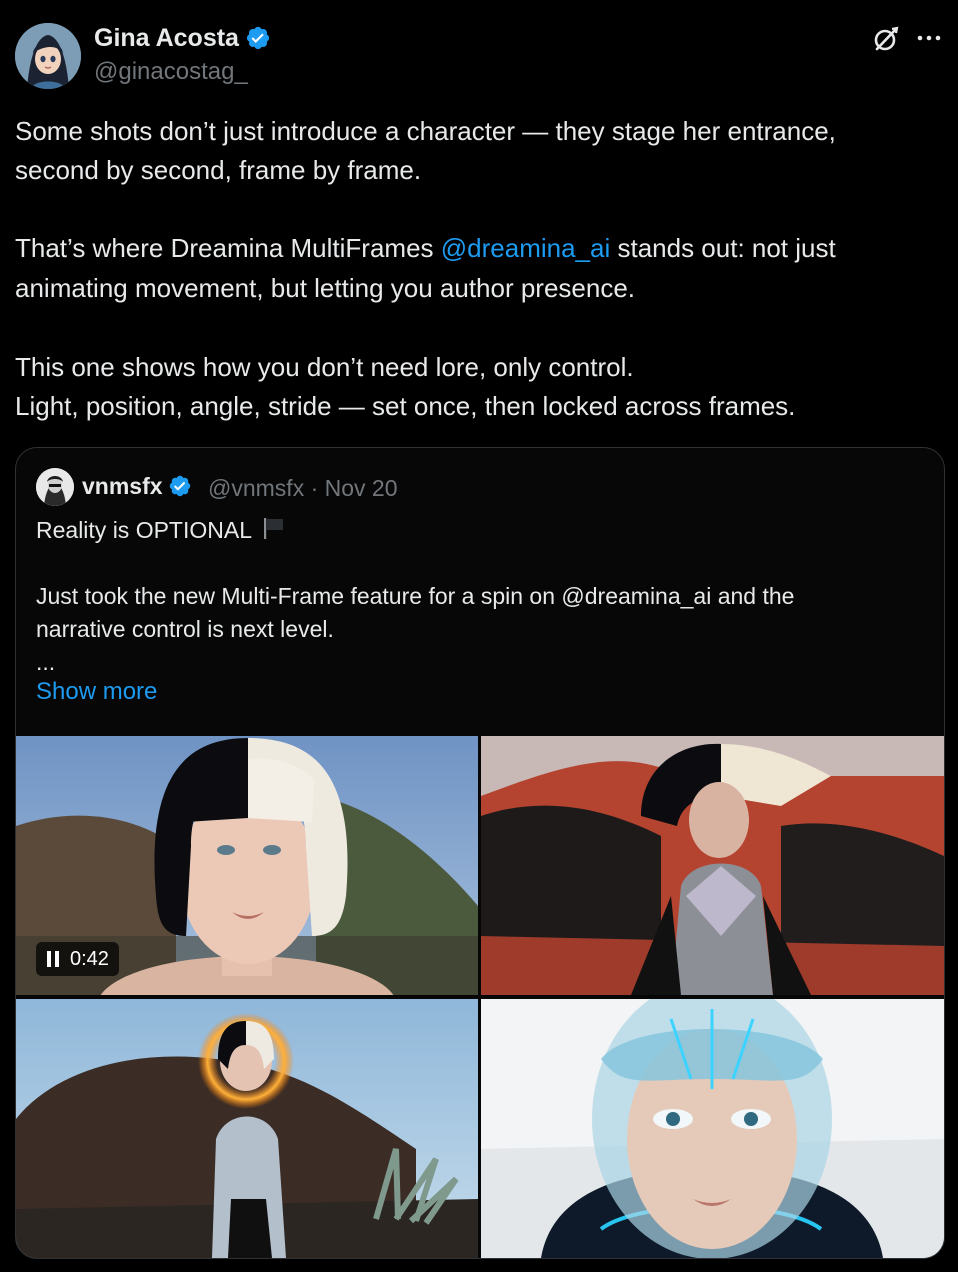 The image size is (958, 1272). Describe the element at coordinates (144, 530) in the screenshot. I see `quoted-text-segment: Reality is OPTIONAL` at that location.